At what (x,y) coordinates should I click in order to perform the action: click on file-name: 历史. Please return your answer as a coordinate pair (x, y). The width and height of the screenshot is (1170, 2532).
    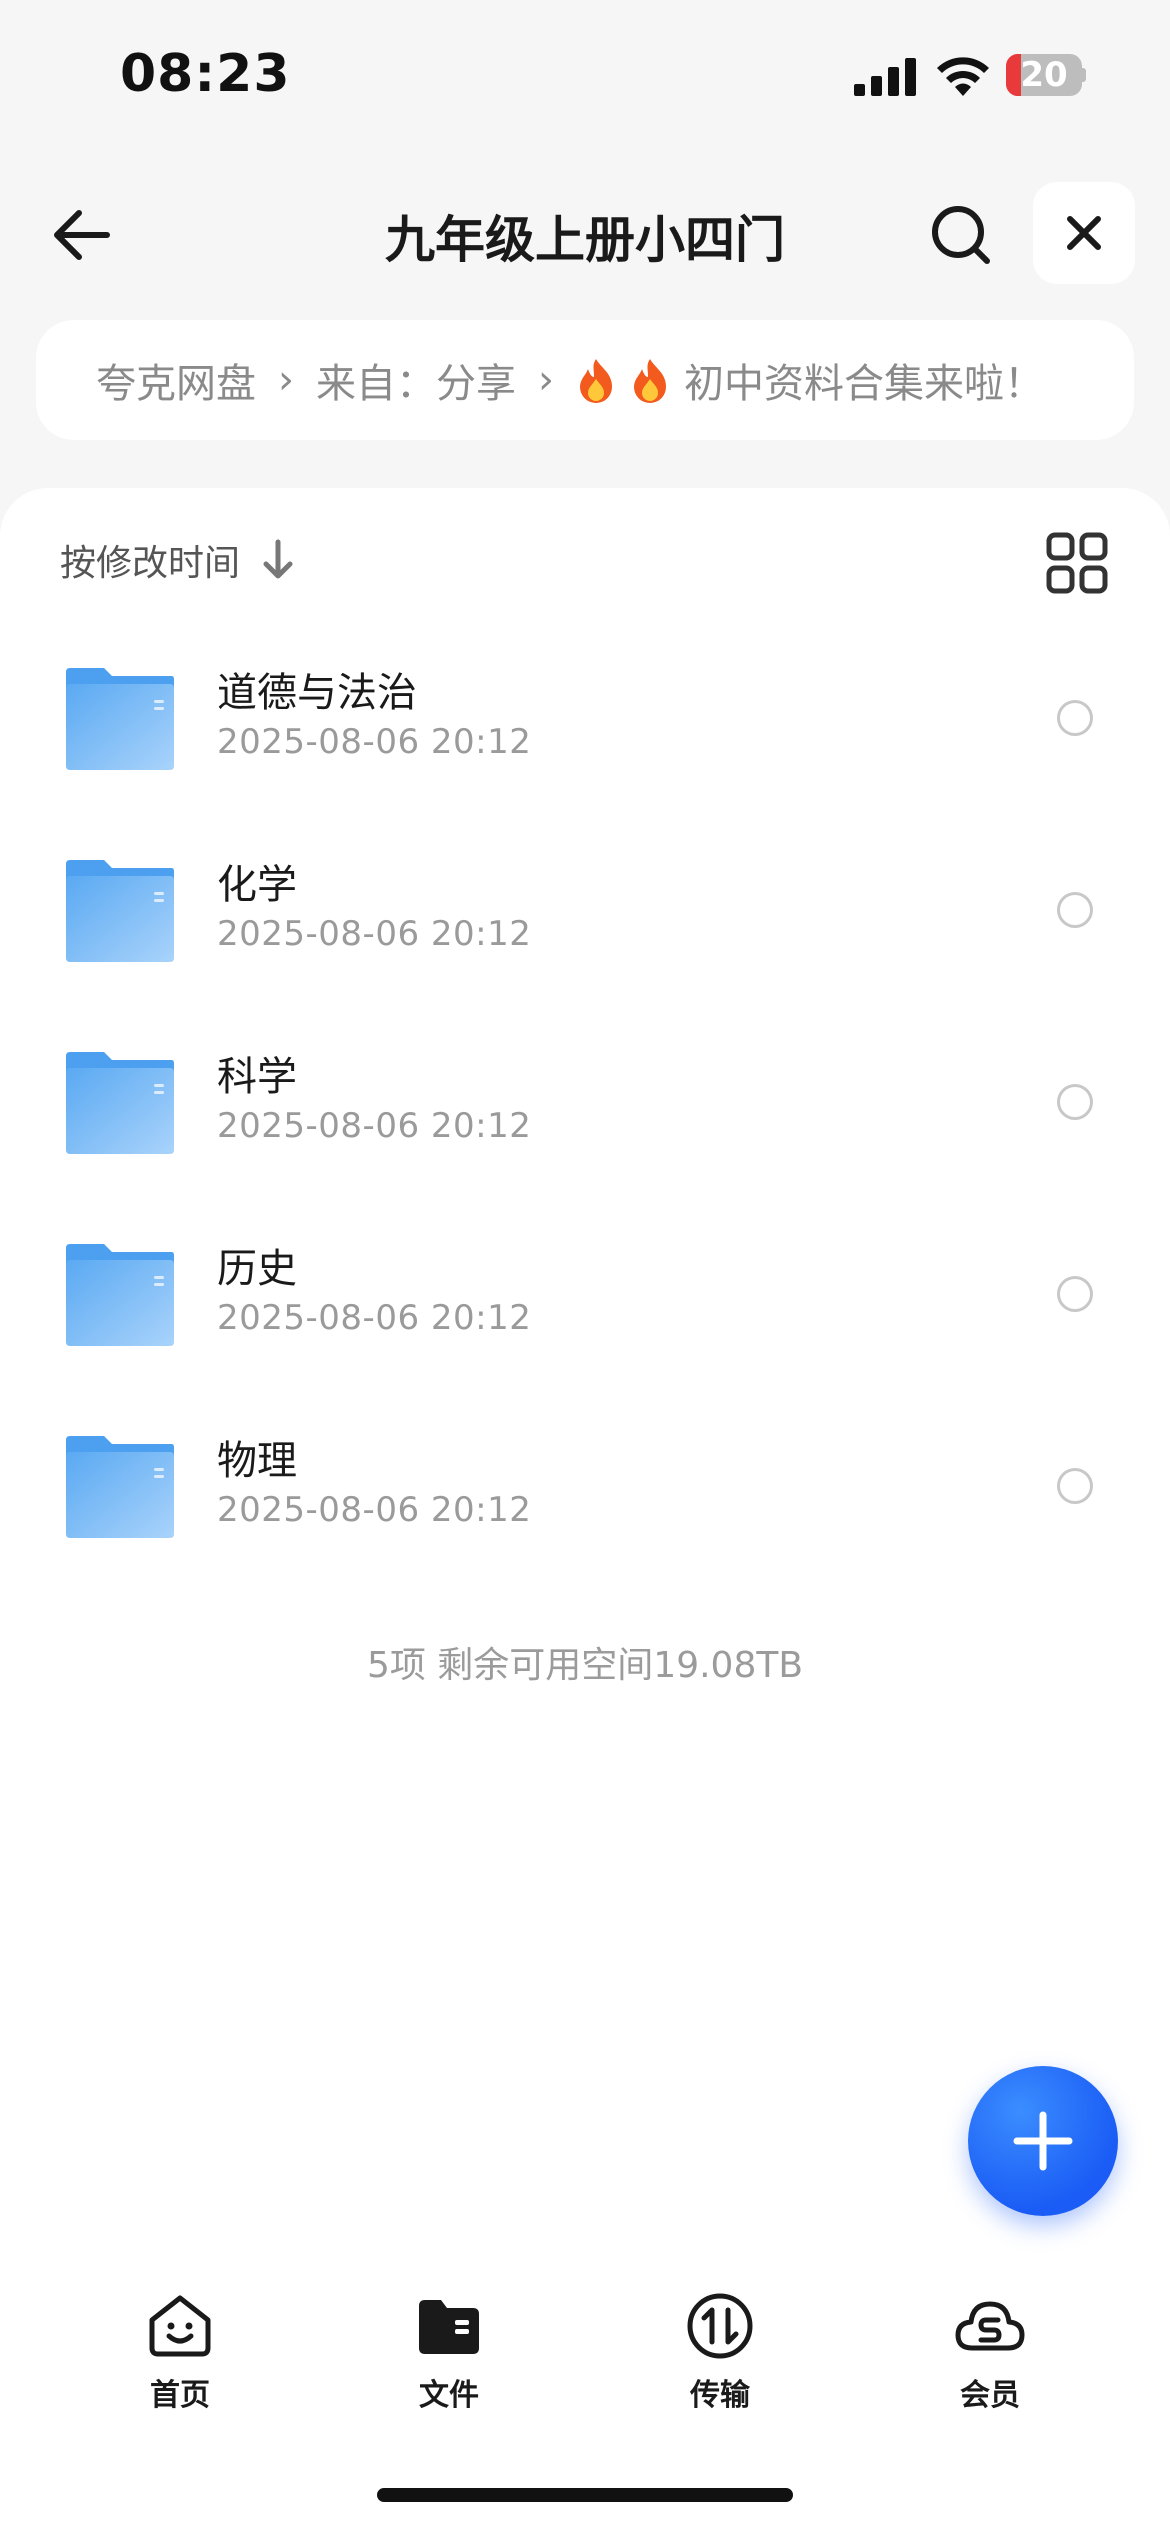
    Looking at the image, I should click on (257, 1269).